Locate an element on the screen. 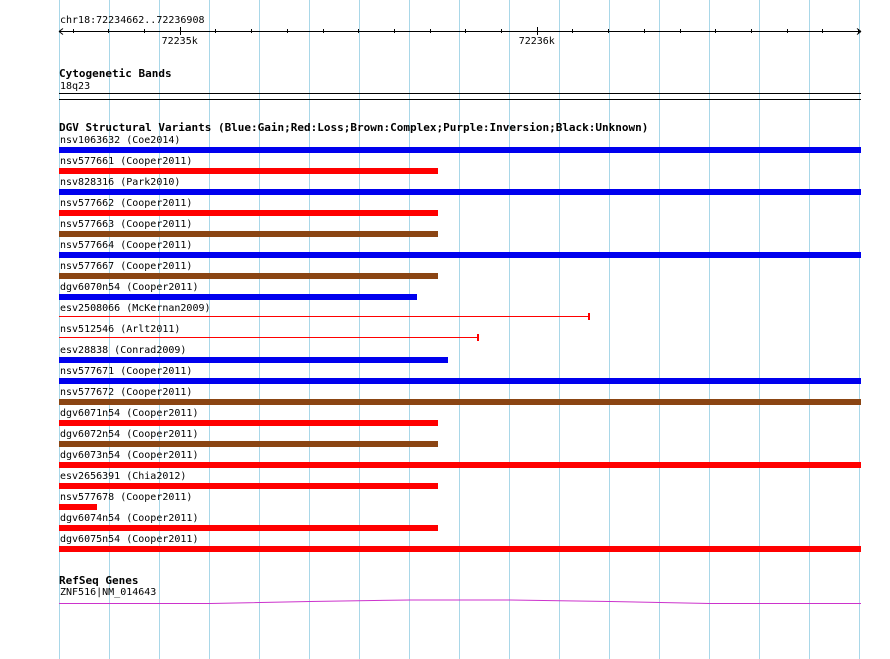  variant-label: esv2508066 (McKernan2009) is located at coordinates (135, 308).